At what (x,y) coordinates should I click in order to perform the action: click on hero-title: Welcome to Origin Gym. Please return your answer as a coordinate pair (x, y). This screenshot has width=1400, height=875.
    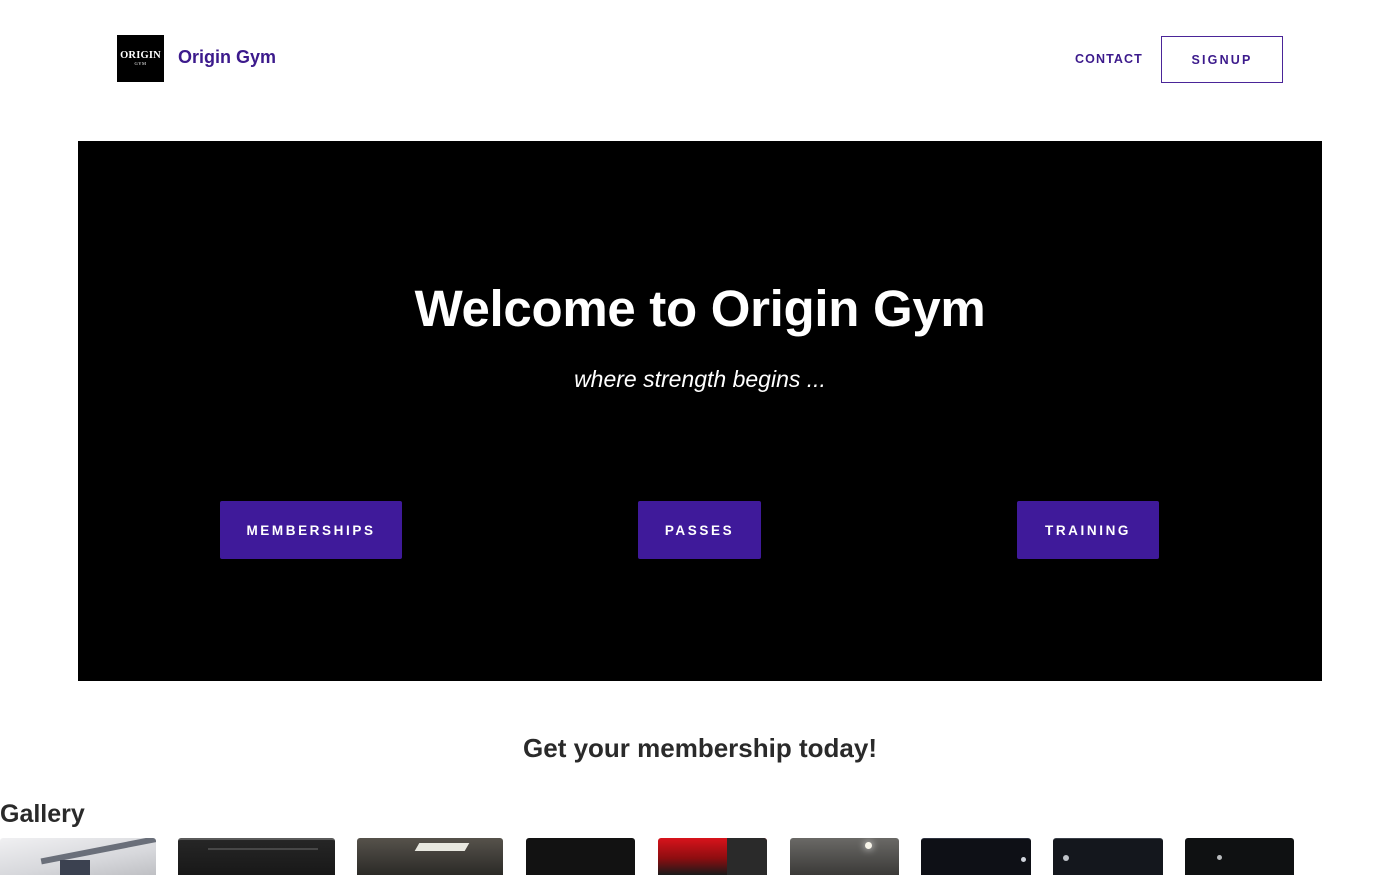
    Looking at the image, I should click on (700, 308).